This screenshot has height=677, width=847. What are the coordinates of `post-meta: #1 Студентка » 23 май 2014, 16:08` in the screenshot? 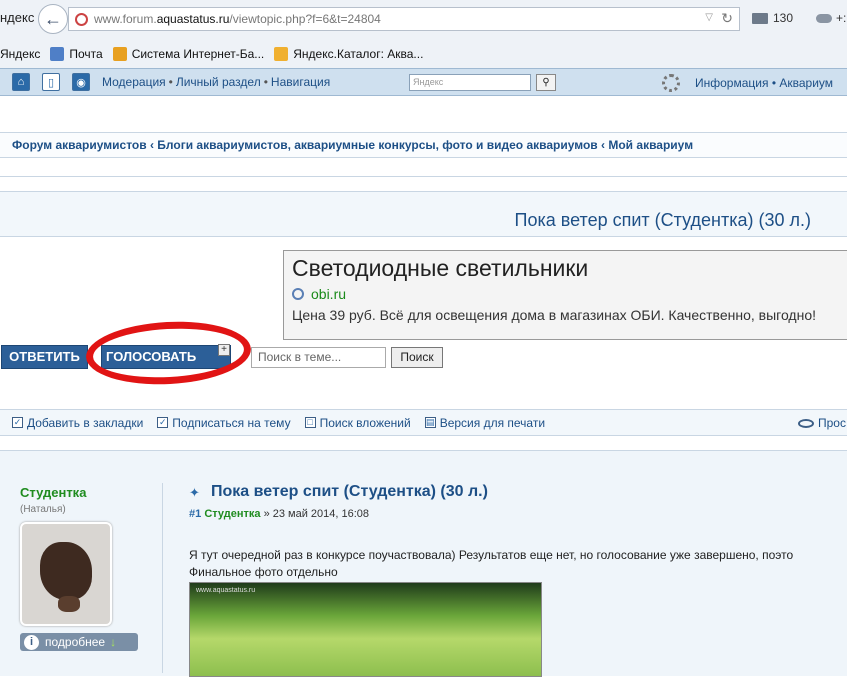 It's located at (279, 514).